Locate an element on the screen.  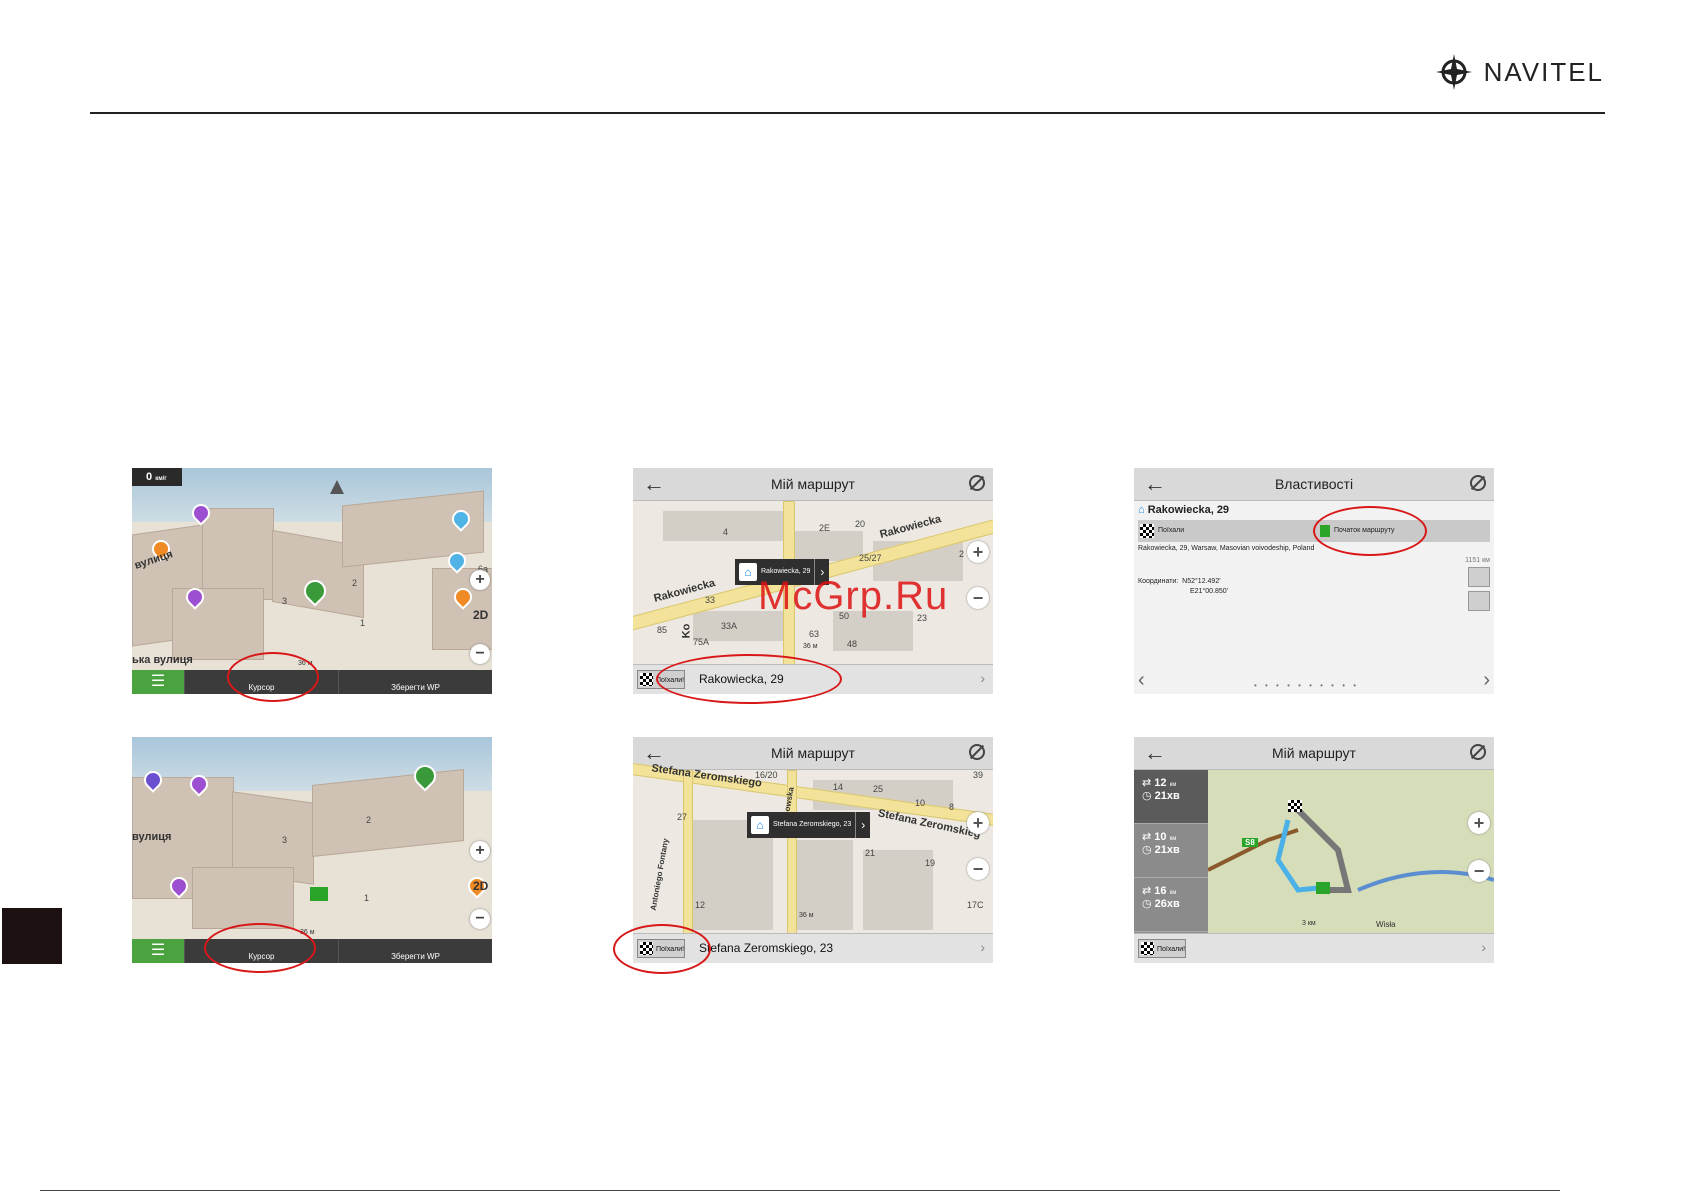
house-number: 12 is located at coordinates (700, 905).